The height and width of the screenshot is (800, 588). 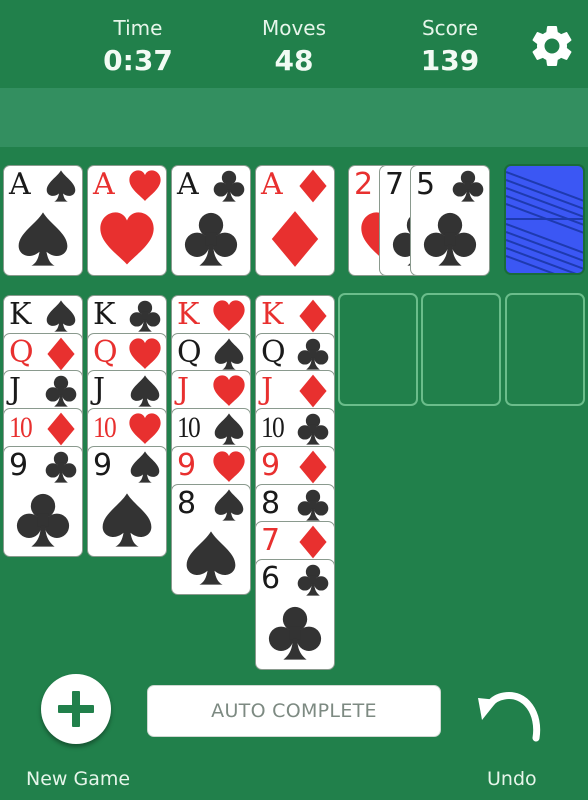 What do you see at coordinates (294, 60) in the screenshot?
I see `moves-value: 48` at bounding box center [294, 60].